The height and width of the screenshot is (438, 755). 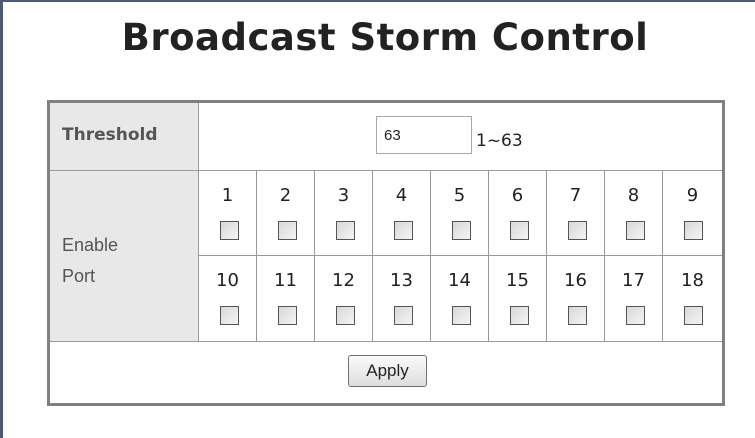 I want to click on port-number-label: 7, so click(x=575, y=195).